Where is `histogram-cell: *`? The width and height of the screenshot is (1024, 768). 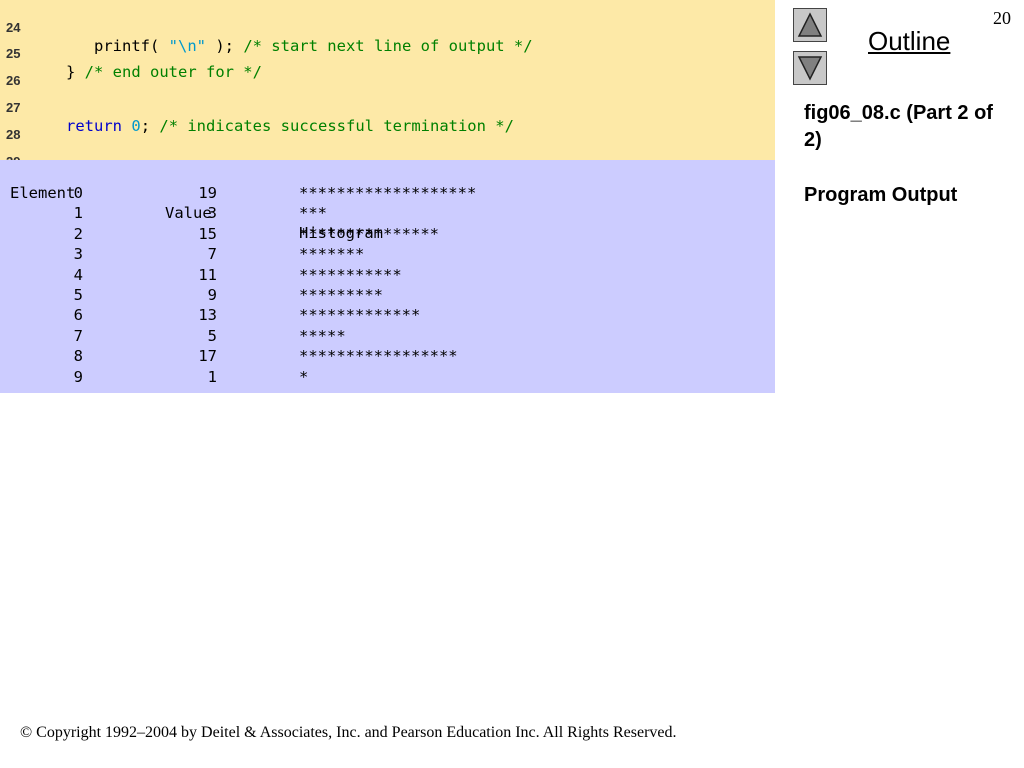
histogram-cell: * is located at coordinates (304, 376).